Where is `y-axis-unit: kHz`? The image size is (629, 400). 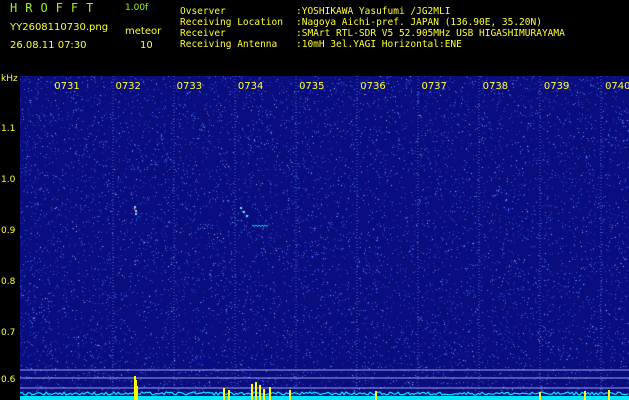
y-axis-unit: kHz is located at coordinates (9, 79).